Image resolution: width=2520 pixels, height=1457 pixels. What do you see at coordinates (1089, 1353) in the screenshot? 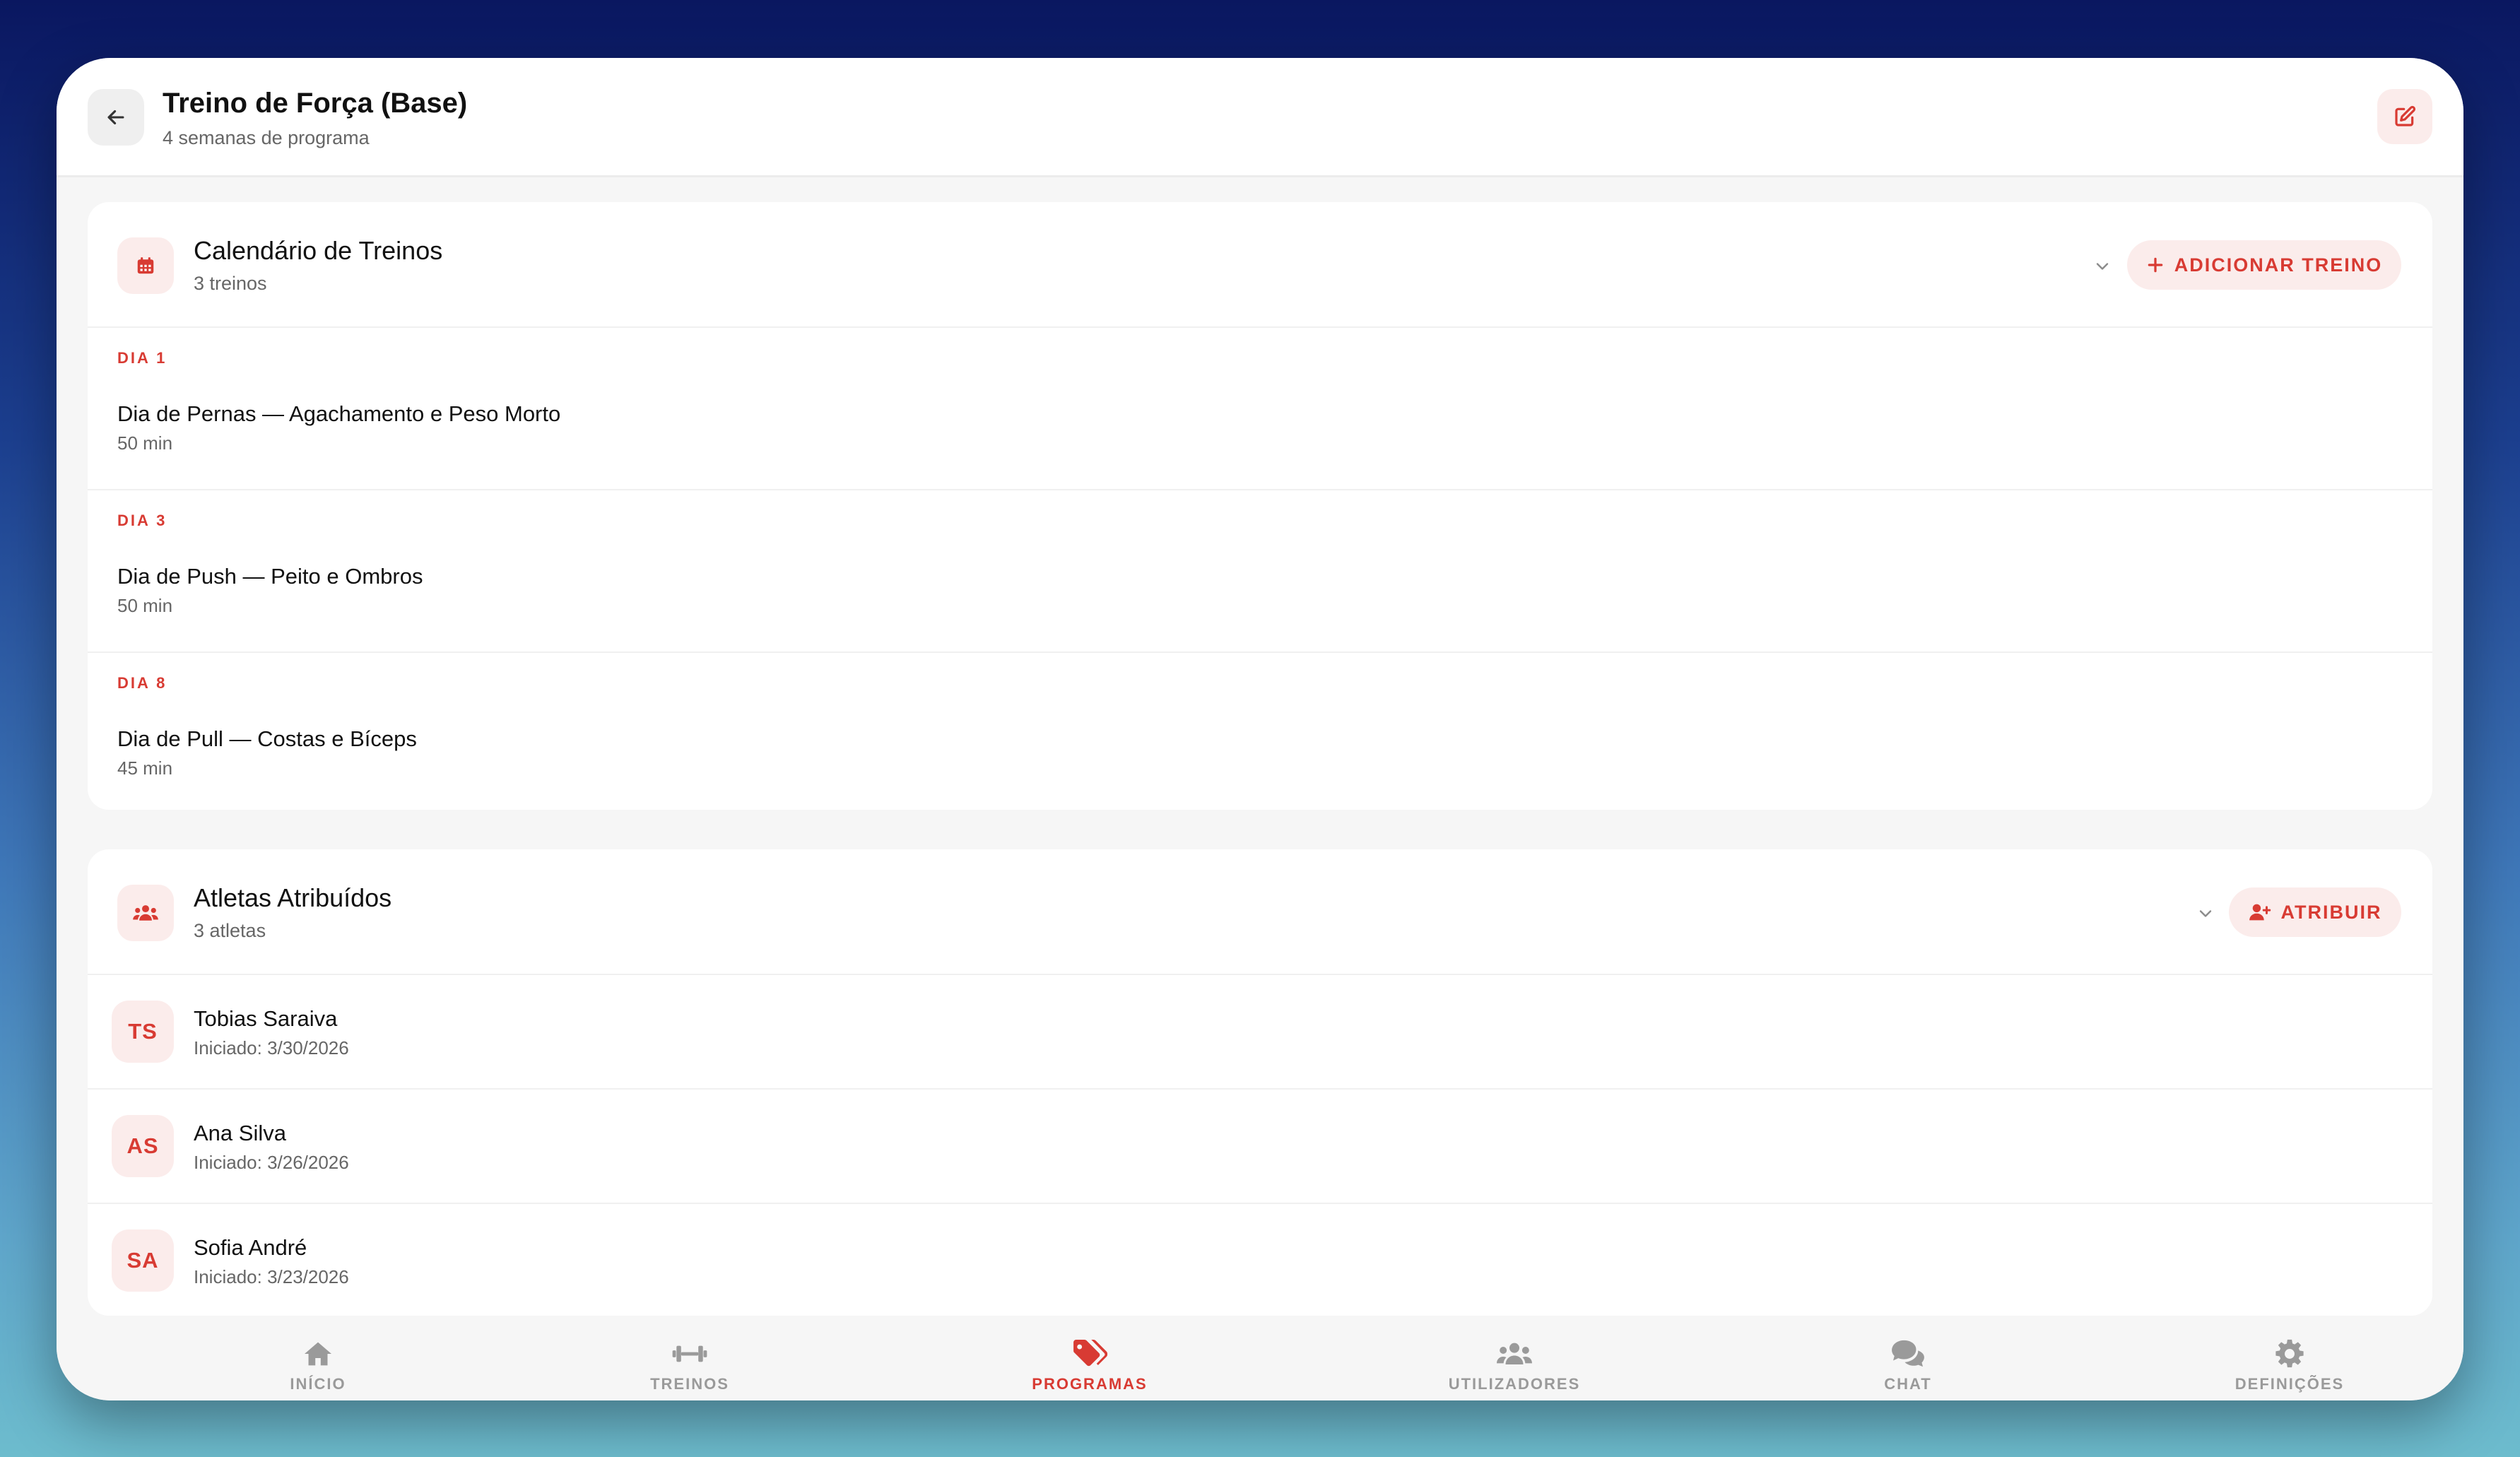
I see `tags-icon` at bounding box center [1089, 1353].